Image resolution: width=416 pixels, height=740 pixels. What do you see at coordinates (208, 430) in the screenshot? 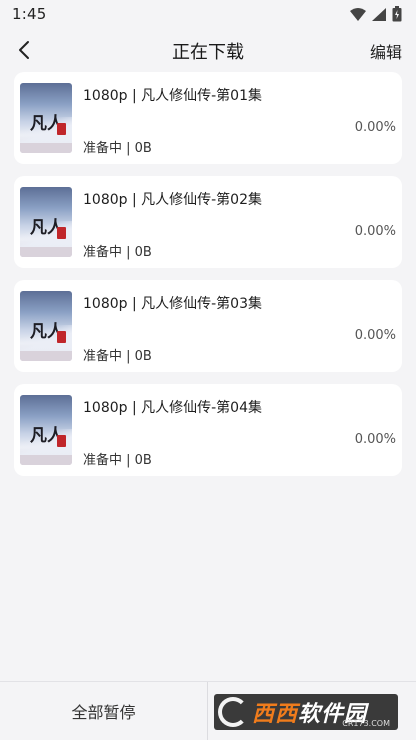
I see `download-item: 凡人 1080p | 凡人修仙传-第04集 0.00% 准备中 | 0B` at bounding box center [208, 430].